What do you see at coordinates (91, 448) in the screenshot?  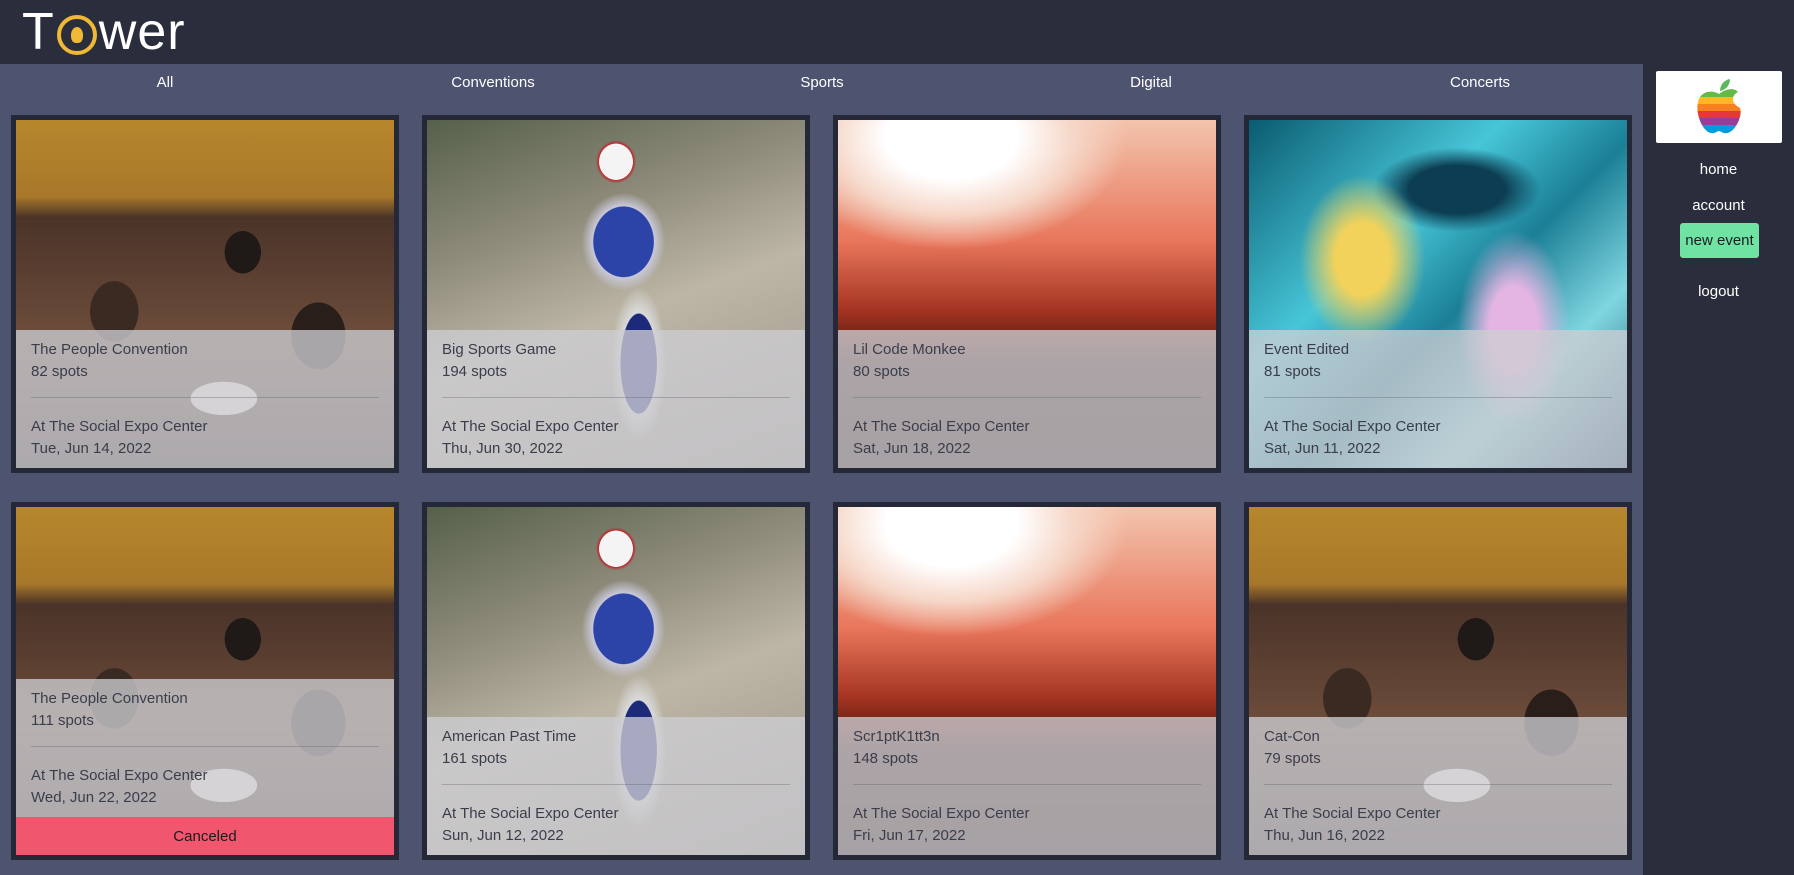 I see `event-date: Tue, Jun 14, 2022` at bounding box center [91, 448].